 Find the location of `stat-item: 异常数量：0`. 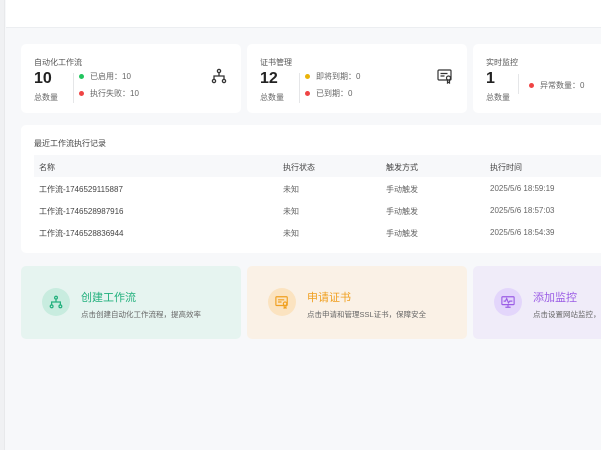

stat-item: 异常数量：0 is located at coordinates (556, 85).